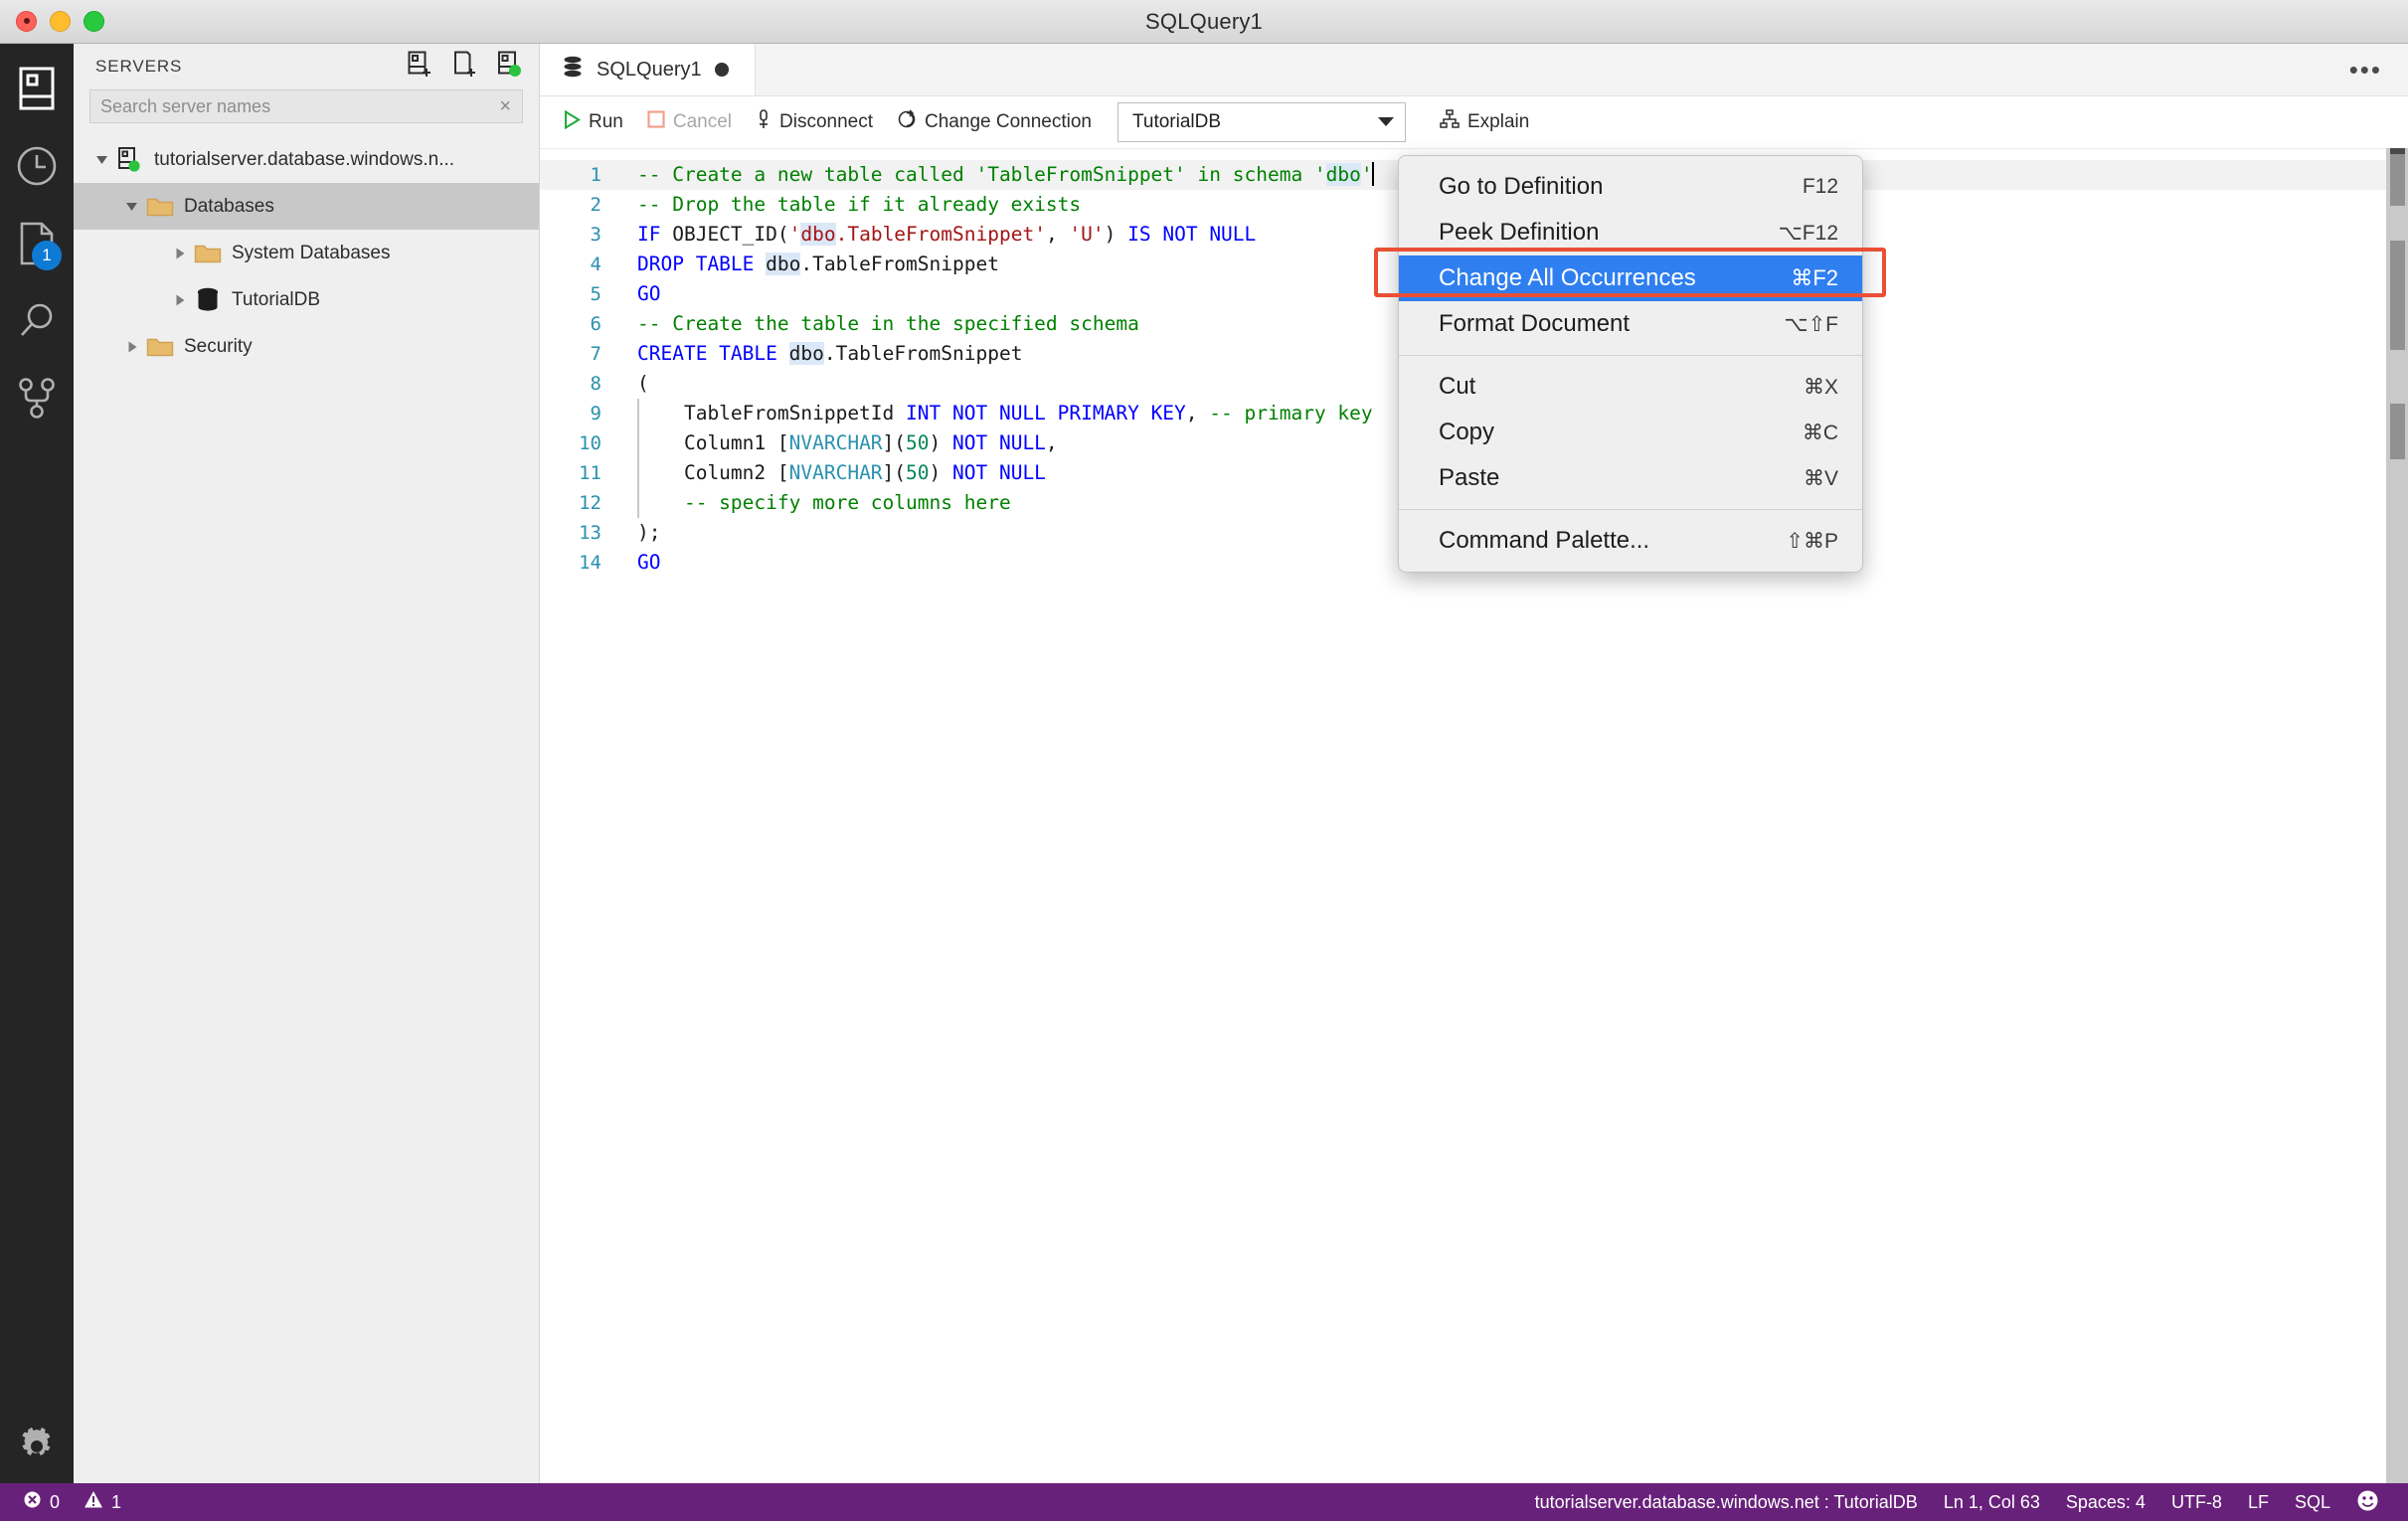 The height and width of the screenshot is (1521, 2408). I want to click on activity-item-settings, so click(37, 1448).